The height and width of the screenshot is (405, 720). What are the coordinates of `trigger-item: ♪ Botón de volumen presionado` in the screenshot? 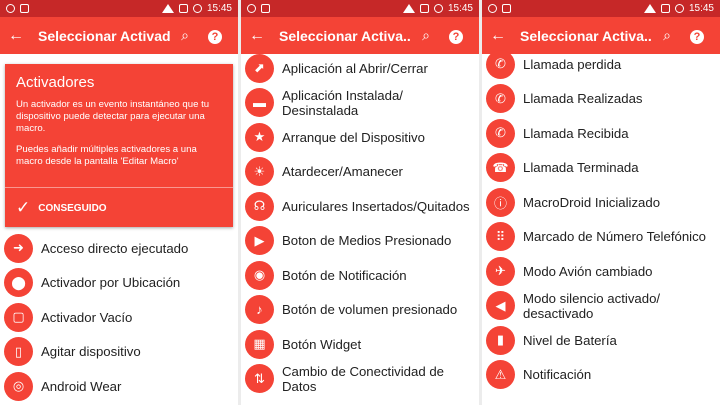 It's located at (360, 310).